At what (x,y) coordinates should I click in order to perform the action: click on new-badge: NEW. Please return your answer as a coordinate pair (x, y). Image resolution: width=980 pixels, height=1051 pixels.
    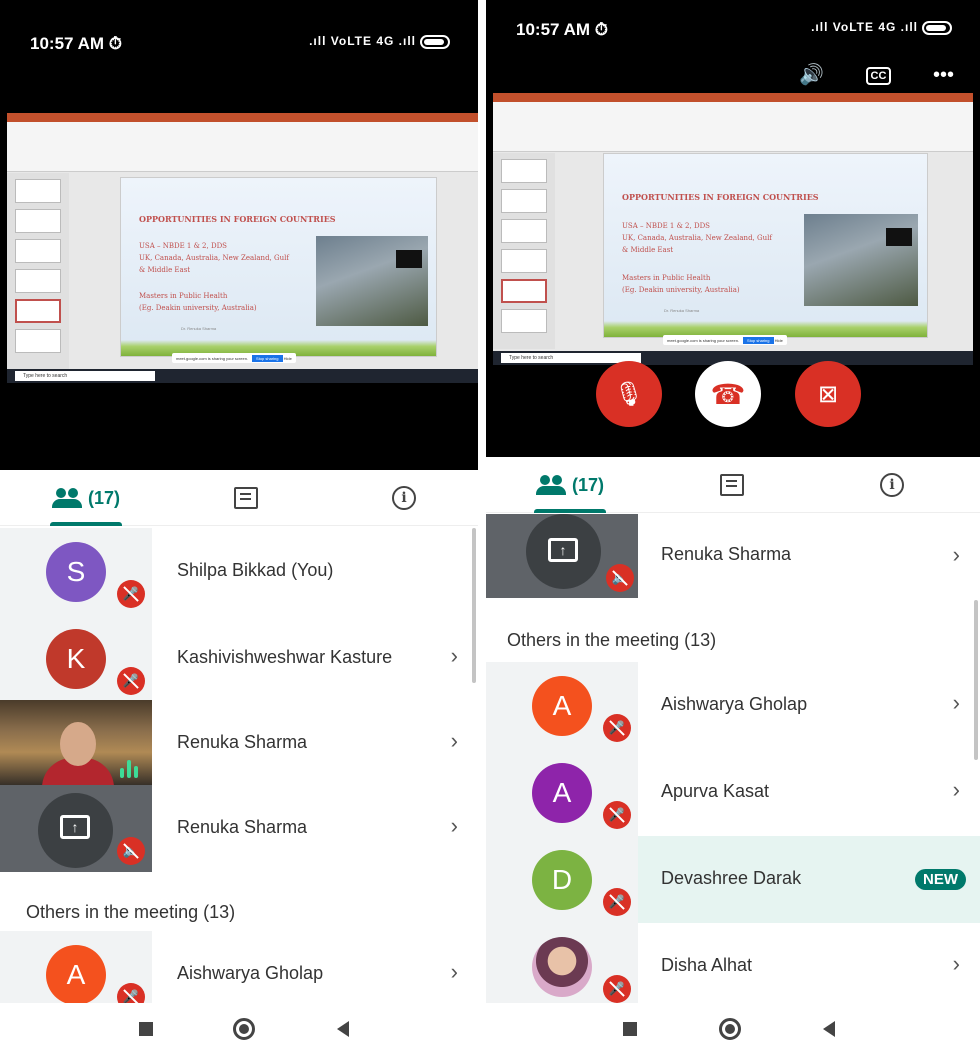
    Looking at the image, I should click on (940, 879).